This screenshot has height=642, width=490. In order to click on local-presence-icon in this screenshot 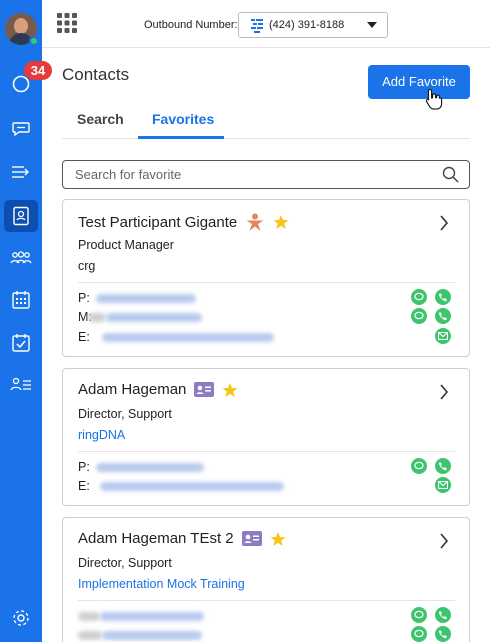, I will do `click(257, 26)`.